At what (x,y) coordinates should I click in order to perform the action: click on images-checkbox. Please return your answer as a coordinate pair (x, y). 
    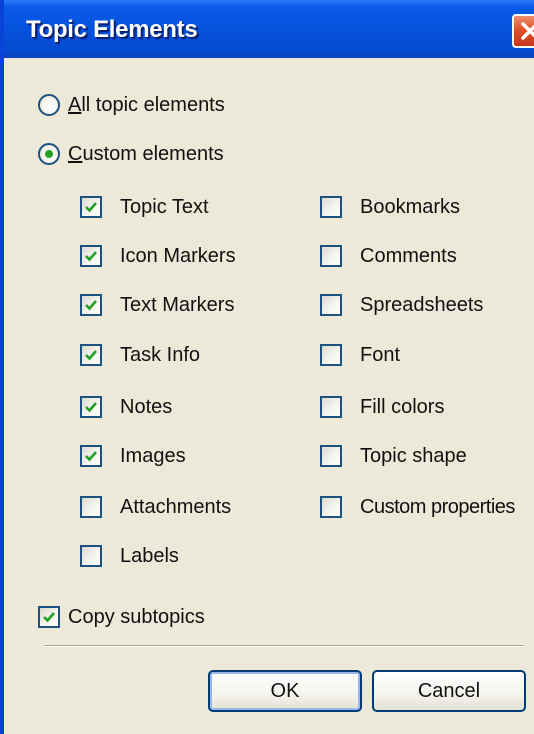
    Looking at the image, I should click on (91, 456).